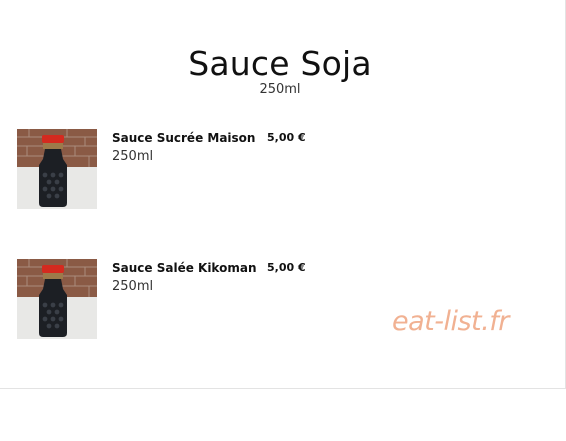  I want to click on menu-item: Sauce Sucrée Maison 5,00 € 250ml, so click(177, 169).